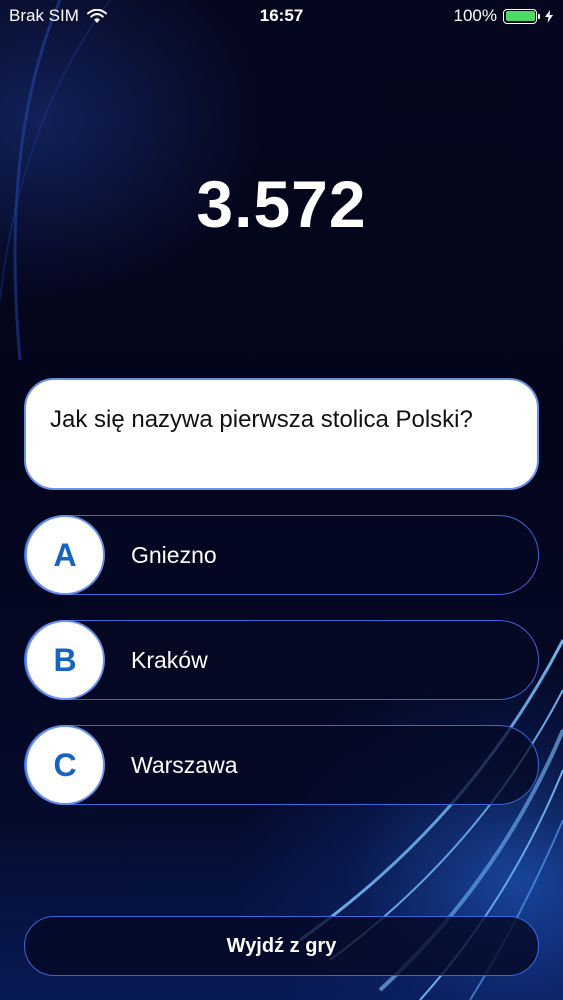 The image size is (563, 1000). What do you see at coordinates (281, 765) in the screenshot?
I see `answer-option-c: C Warszawa` at bounding box center [281, 765].